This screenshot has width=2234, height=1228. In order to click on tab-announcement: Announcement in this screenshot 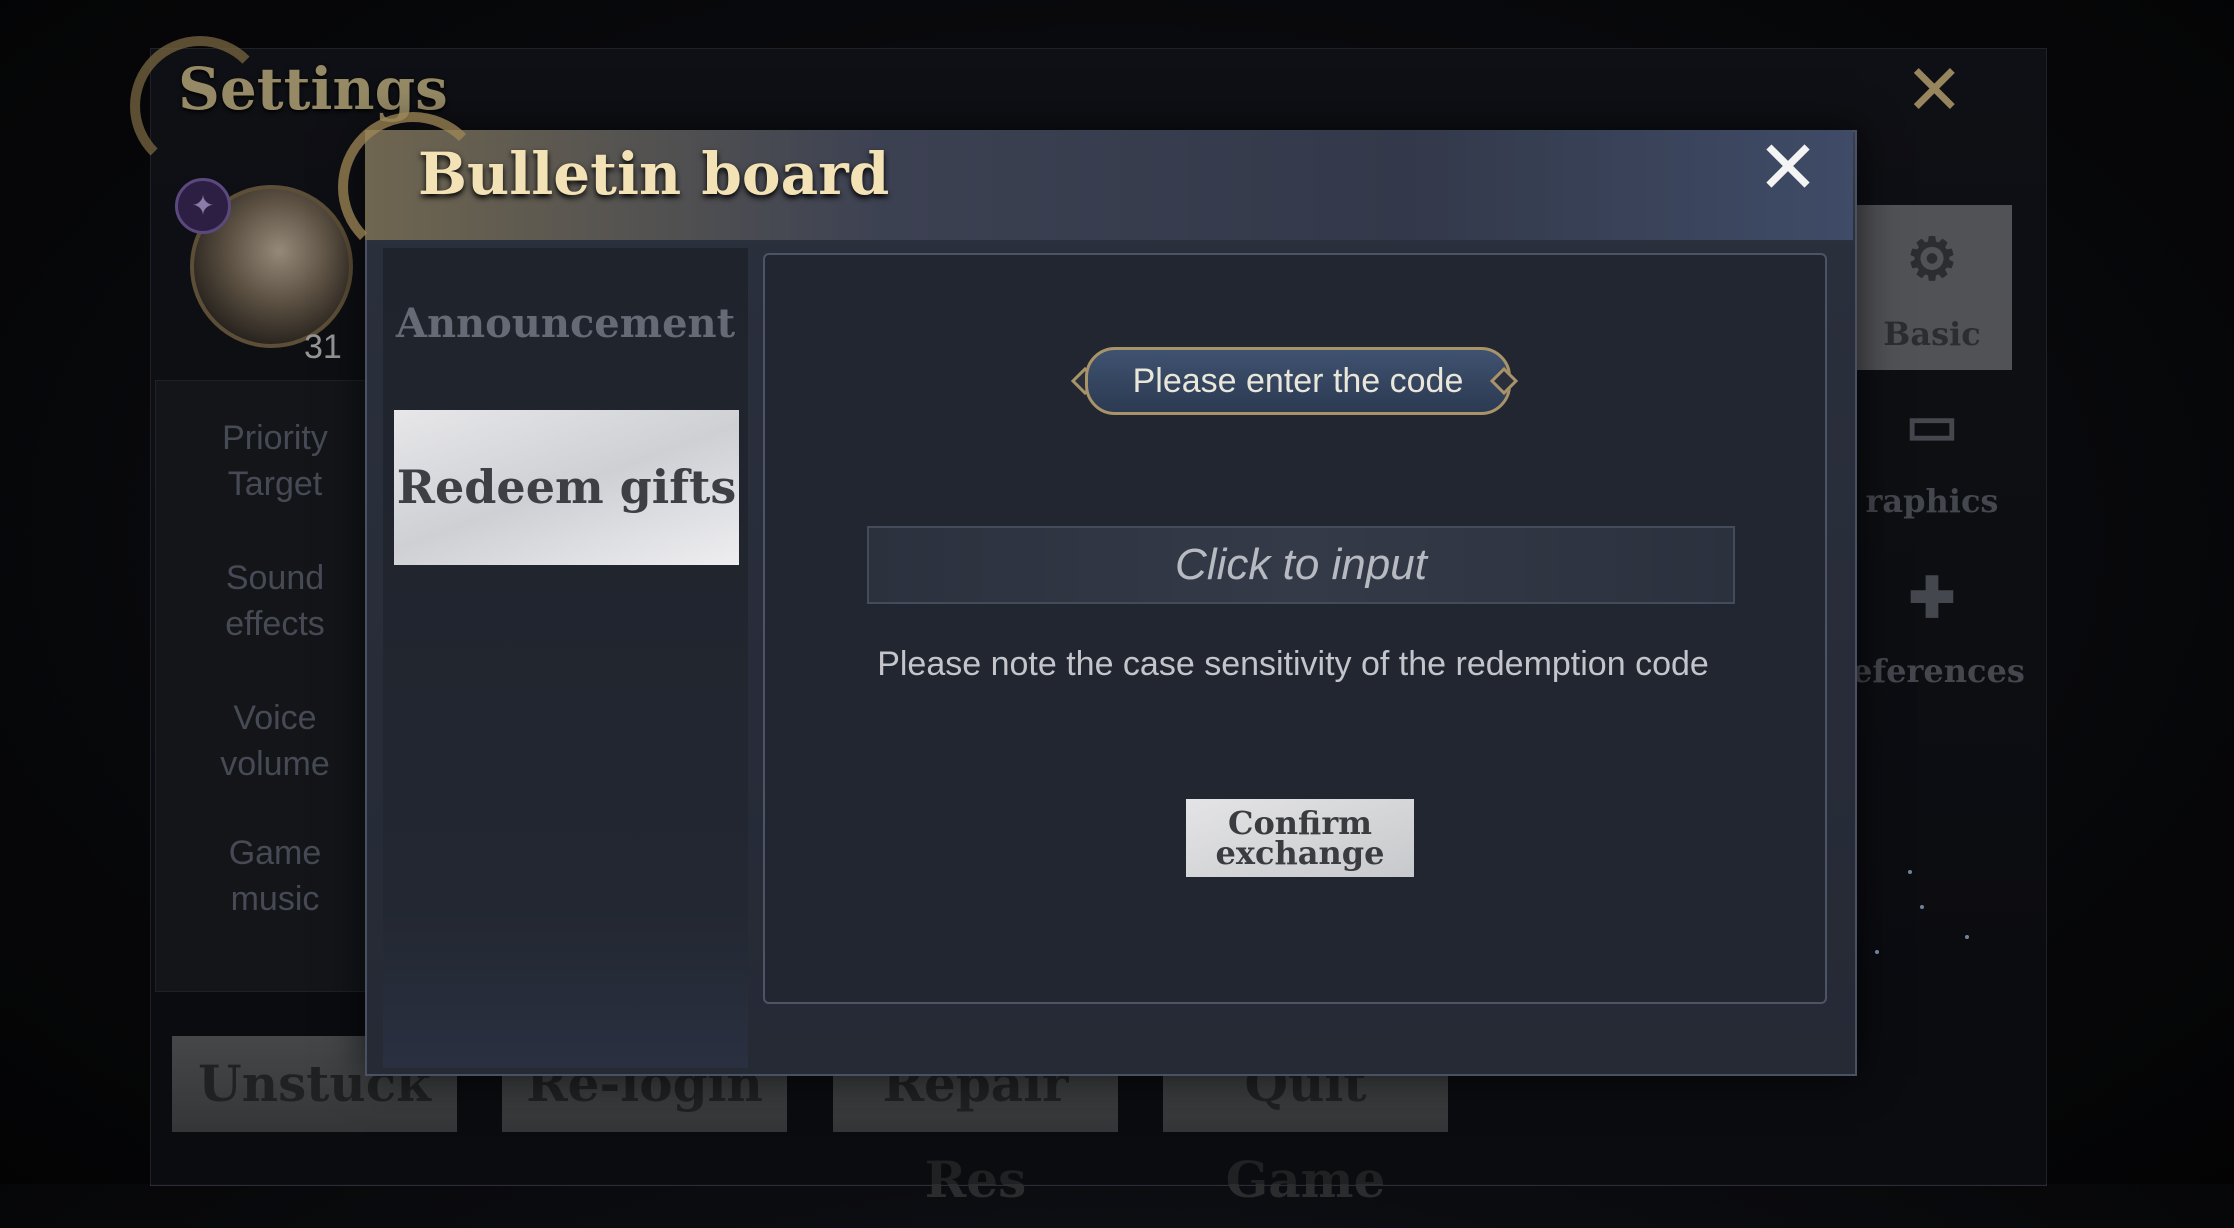, I will do `click(565, 323)`.